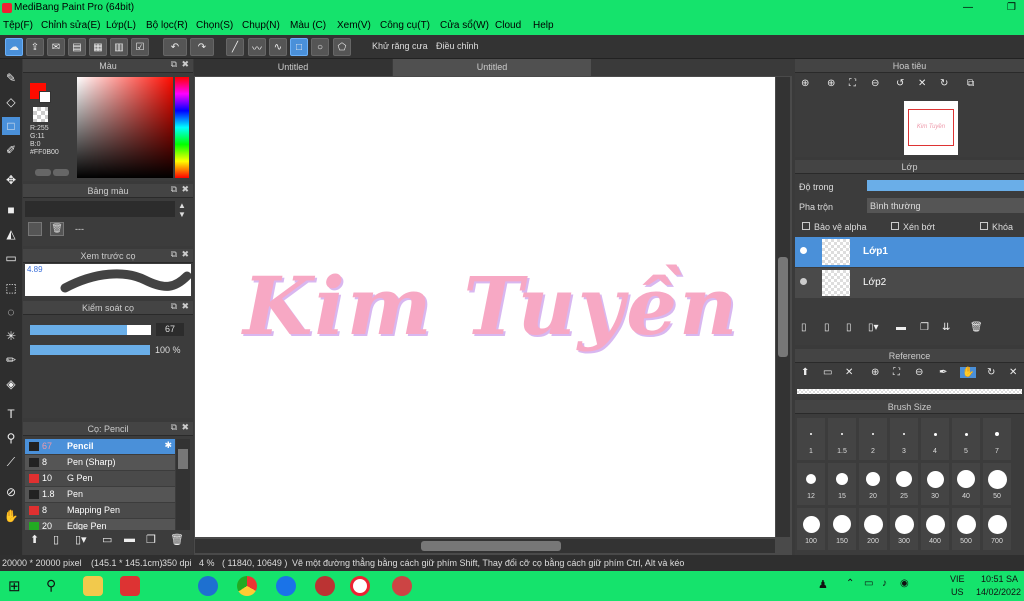 The width and height of the screenshot is (1024, 601). What do you see at coordinates (922, 83) in the screenshot?
I see `reset-icon: ✕` at bounding box center [922, 83].